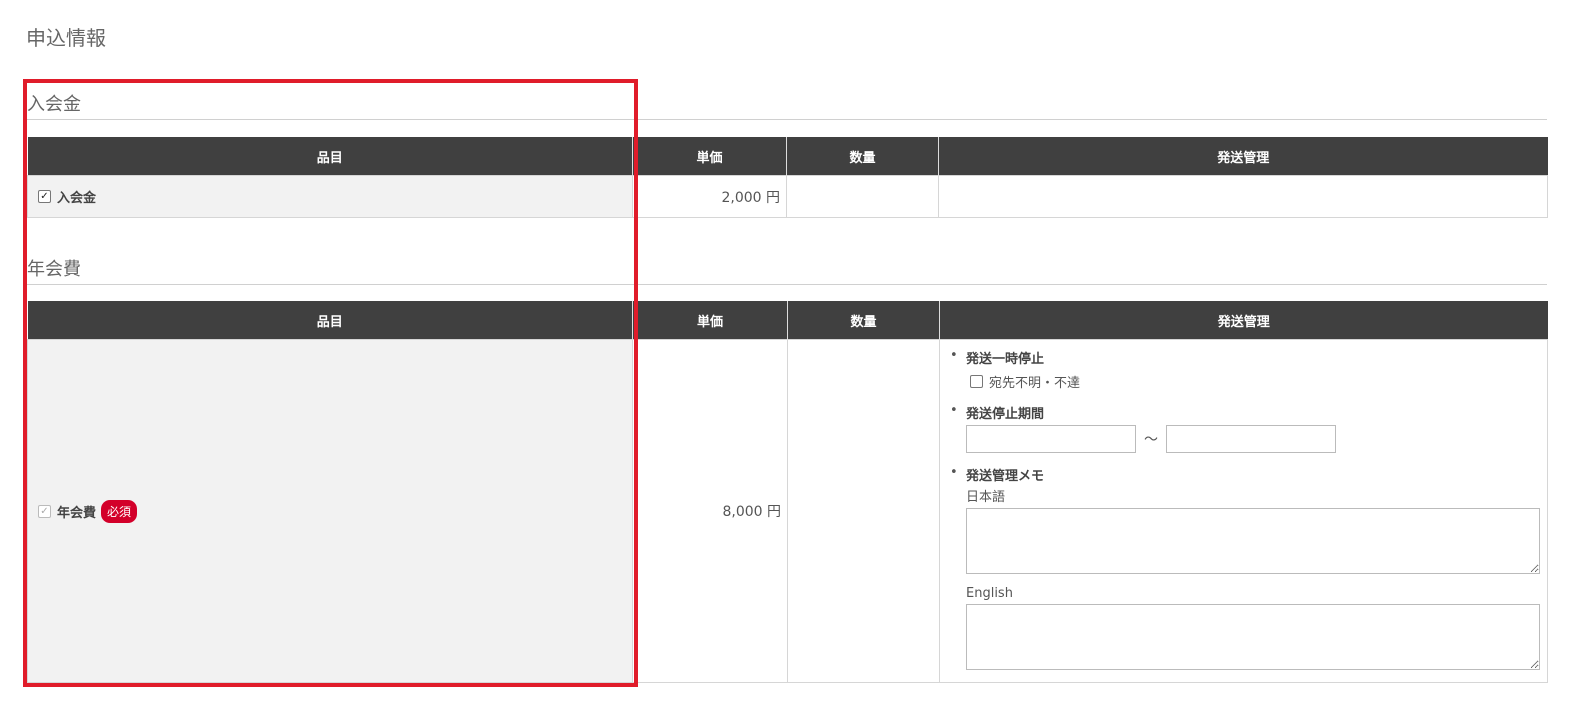 This screenshot has width=1582, height=712. I want to click on list-item: • 発送停止期間 〜, so click(1243, 428).